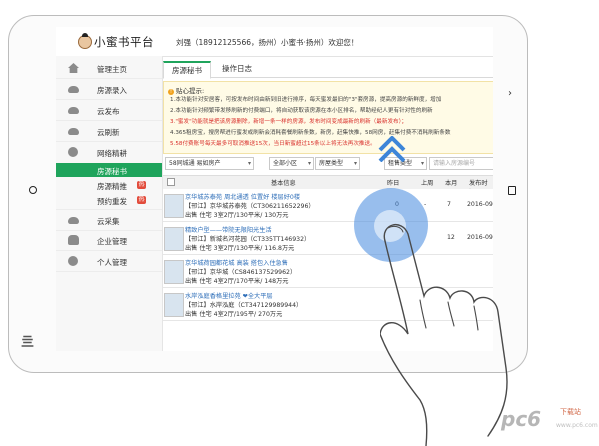 The image size is (599, 446). I want to click on sidebar-subitem-scheduled-republish: 预约重发 热, so click(109, 200).